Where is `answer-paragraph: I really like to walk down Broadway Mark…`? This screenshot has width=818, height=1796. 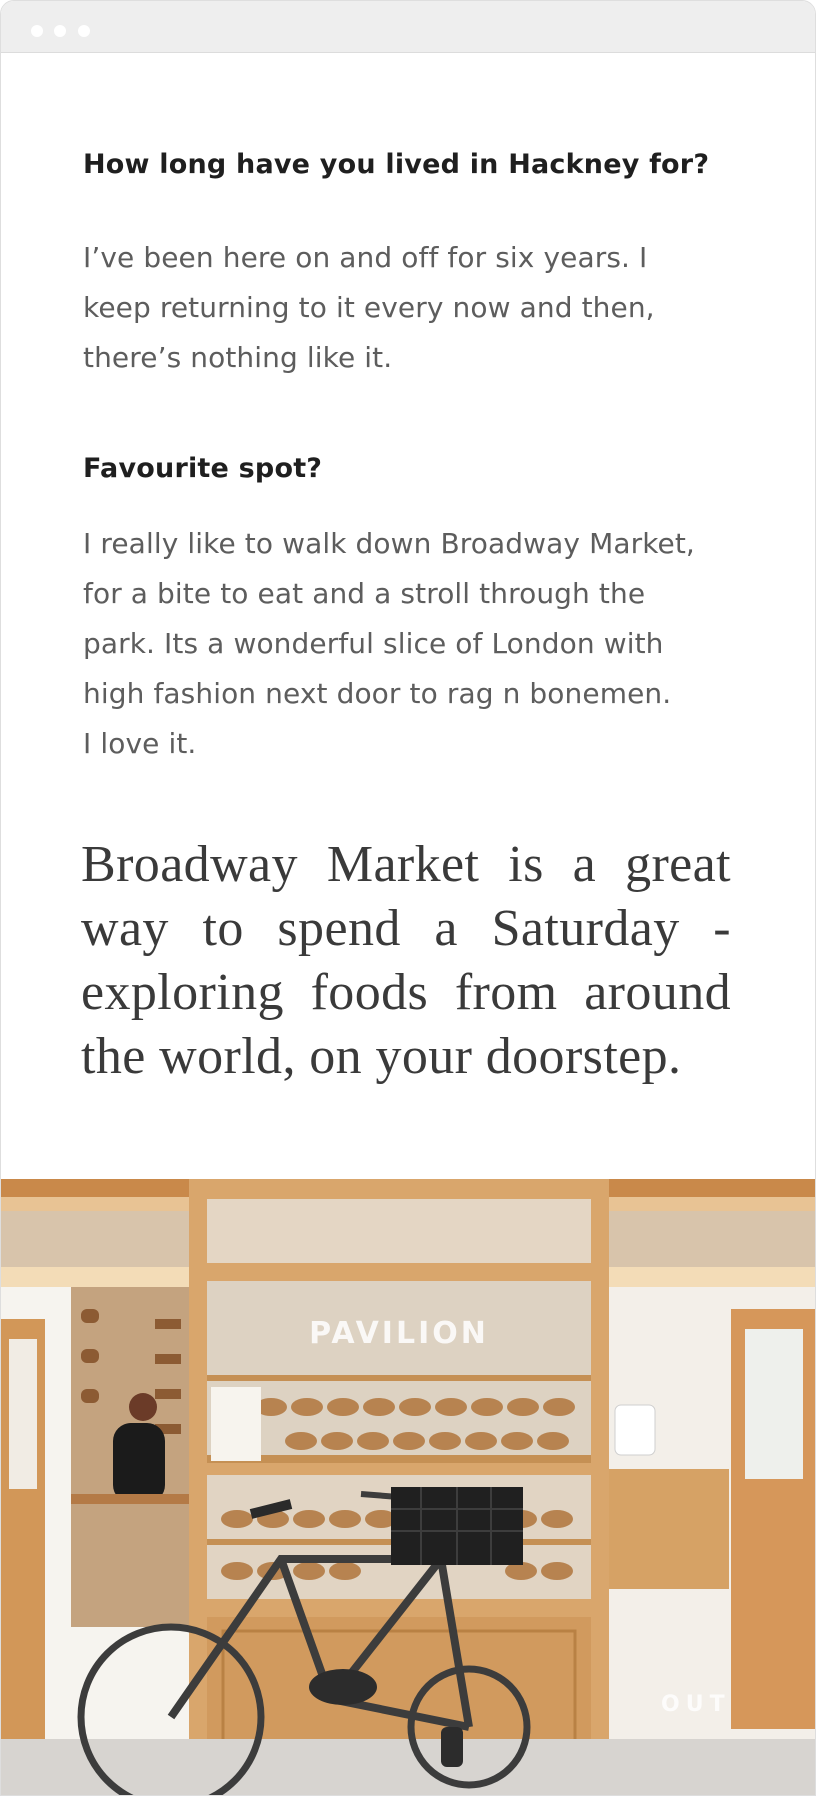
answer-paragraph: I really like to walk down Broadway Mark… is located at coordinates (389, 643).